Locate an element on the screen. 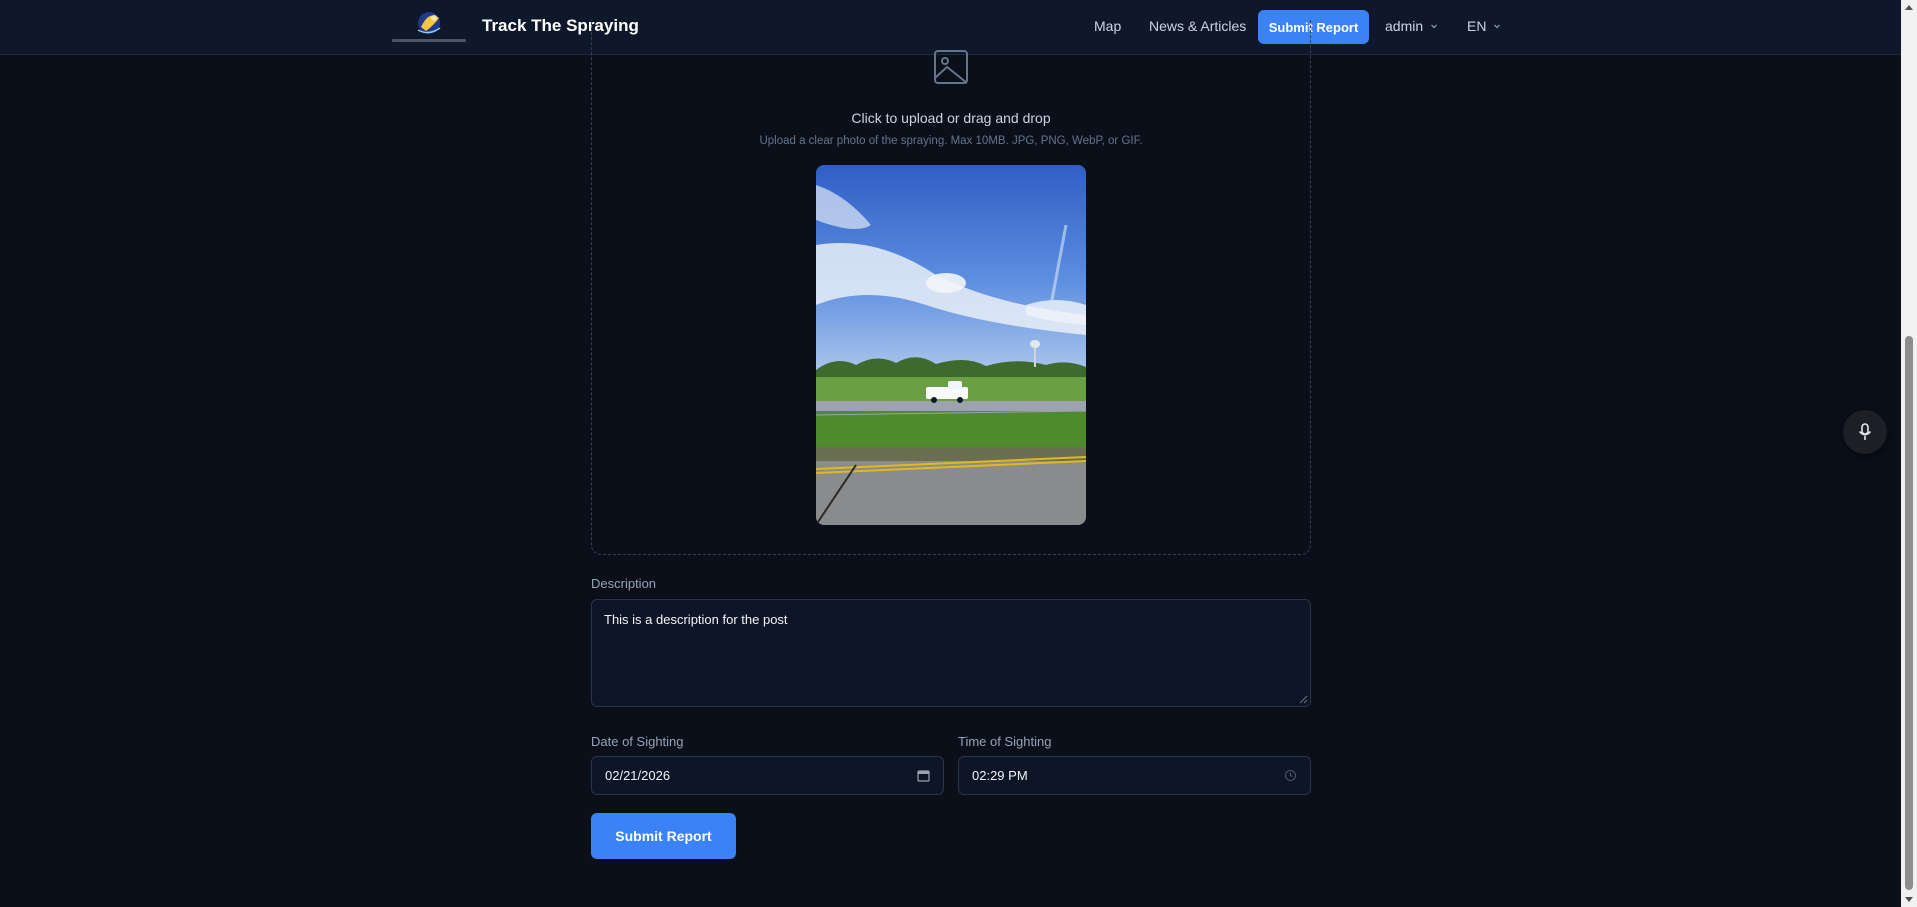 Image resolution: width=1917 pixels, height=907 pixels. logo is located at coordinates (429, 26).